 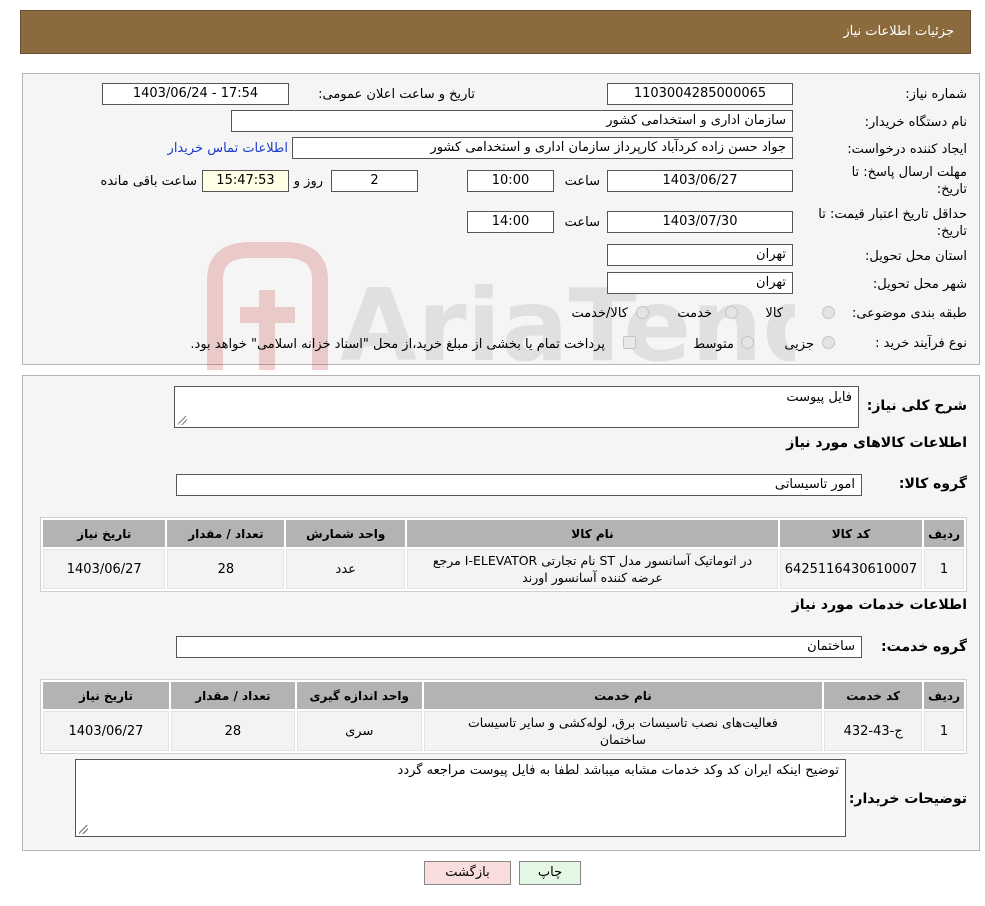 I want to click on need-number-field: 1103004285000065, so click(x=700, y=94).